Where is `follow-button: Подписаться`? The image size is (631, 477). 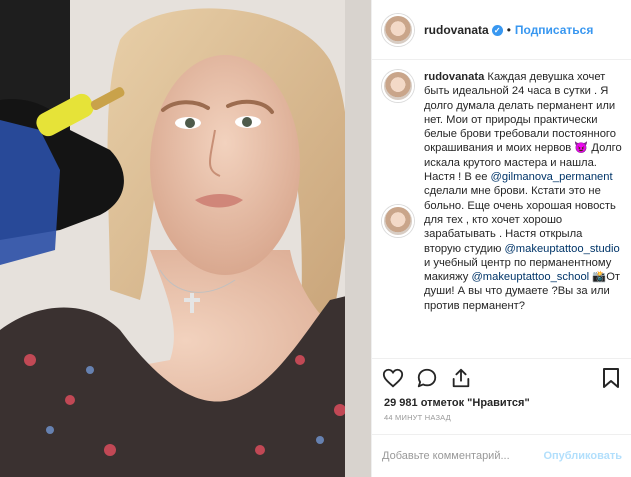
follow-button: Подписаться is located at coordinates (554, 30).